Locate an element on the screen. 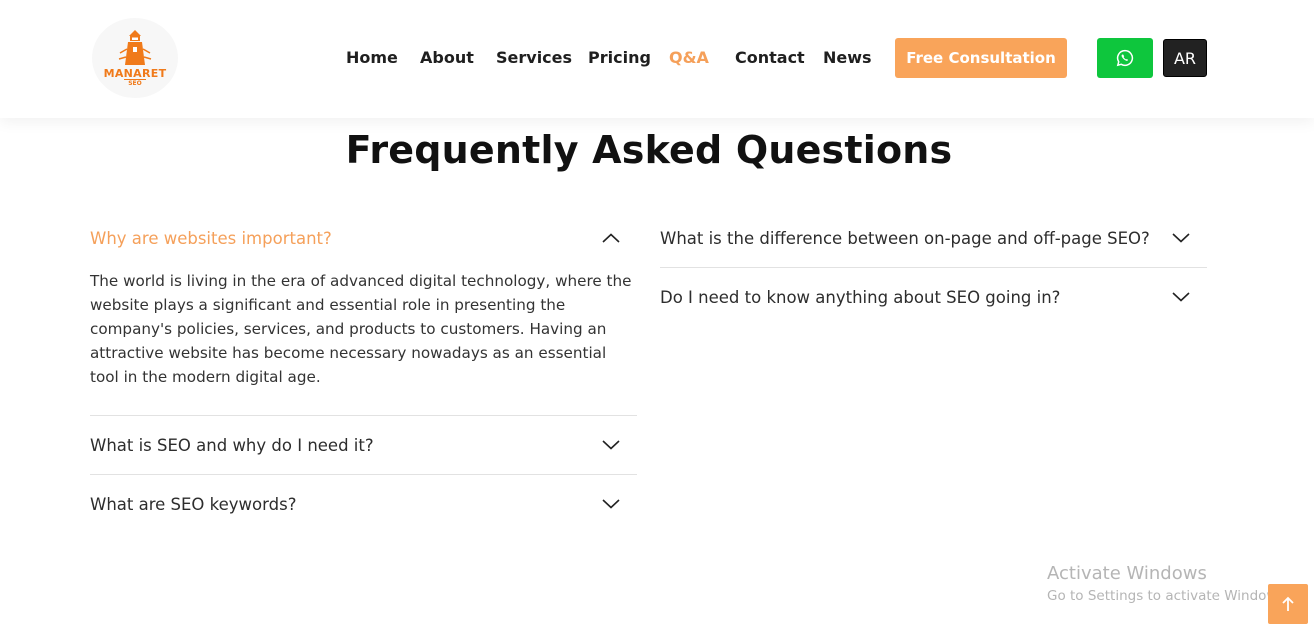  nav-item-about: About is located at coordinates (447, 58).